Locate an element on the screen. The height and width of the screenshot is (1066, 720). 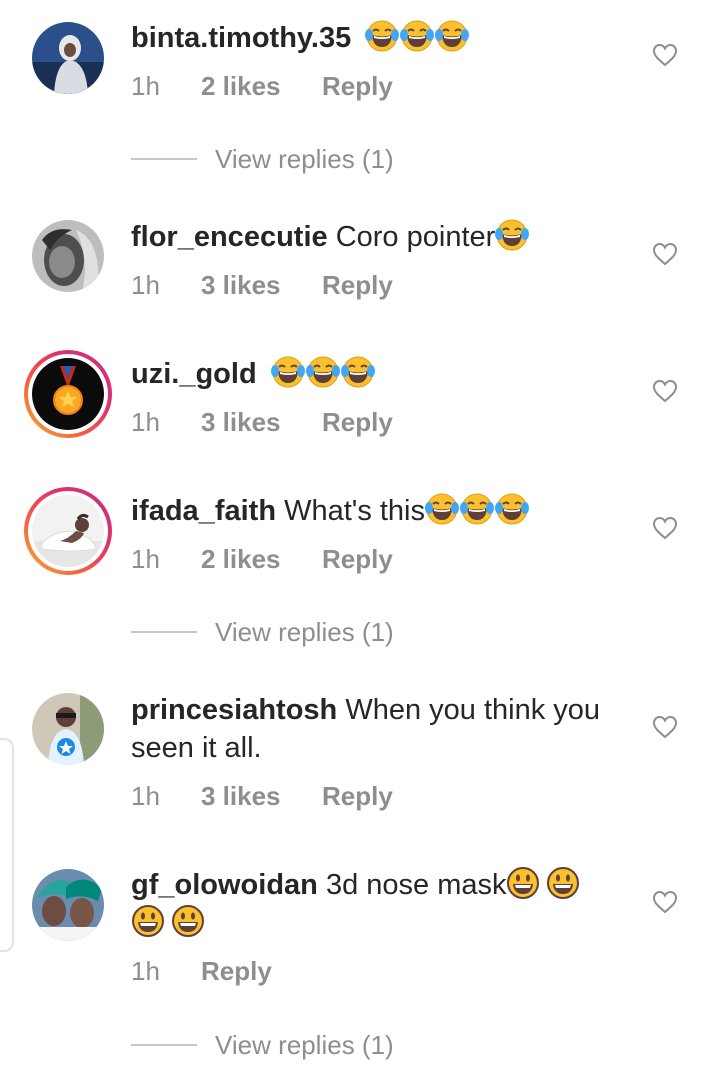
comment-username: gf_olowoidan is located at coordinates (224, 885).